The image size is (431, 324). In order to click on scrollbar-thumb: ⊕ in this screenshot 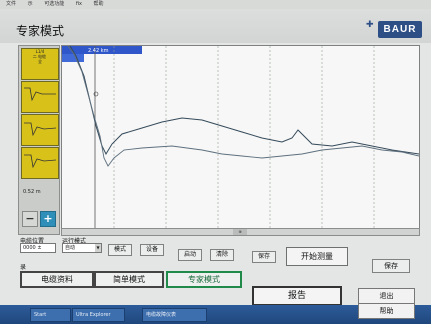, I will do `click(240, 232)`.